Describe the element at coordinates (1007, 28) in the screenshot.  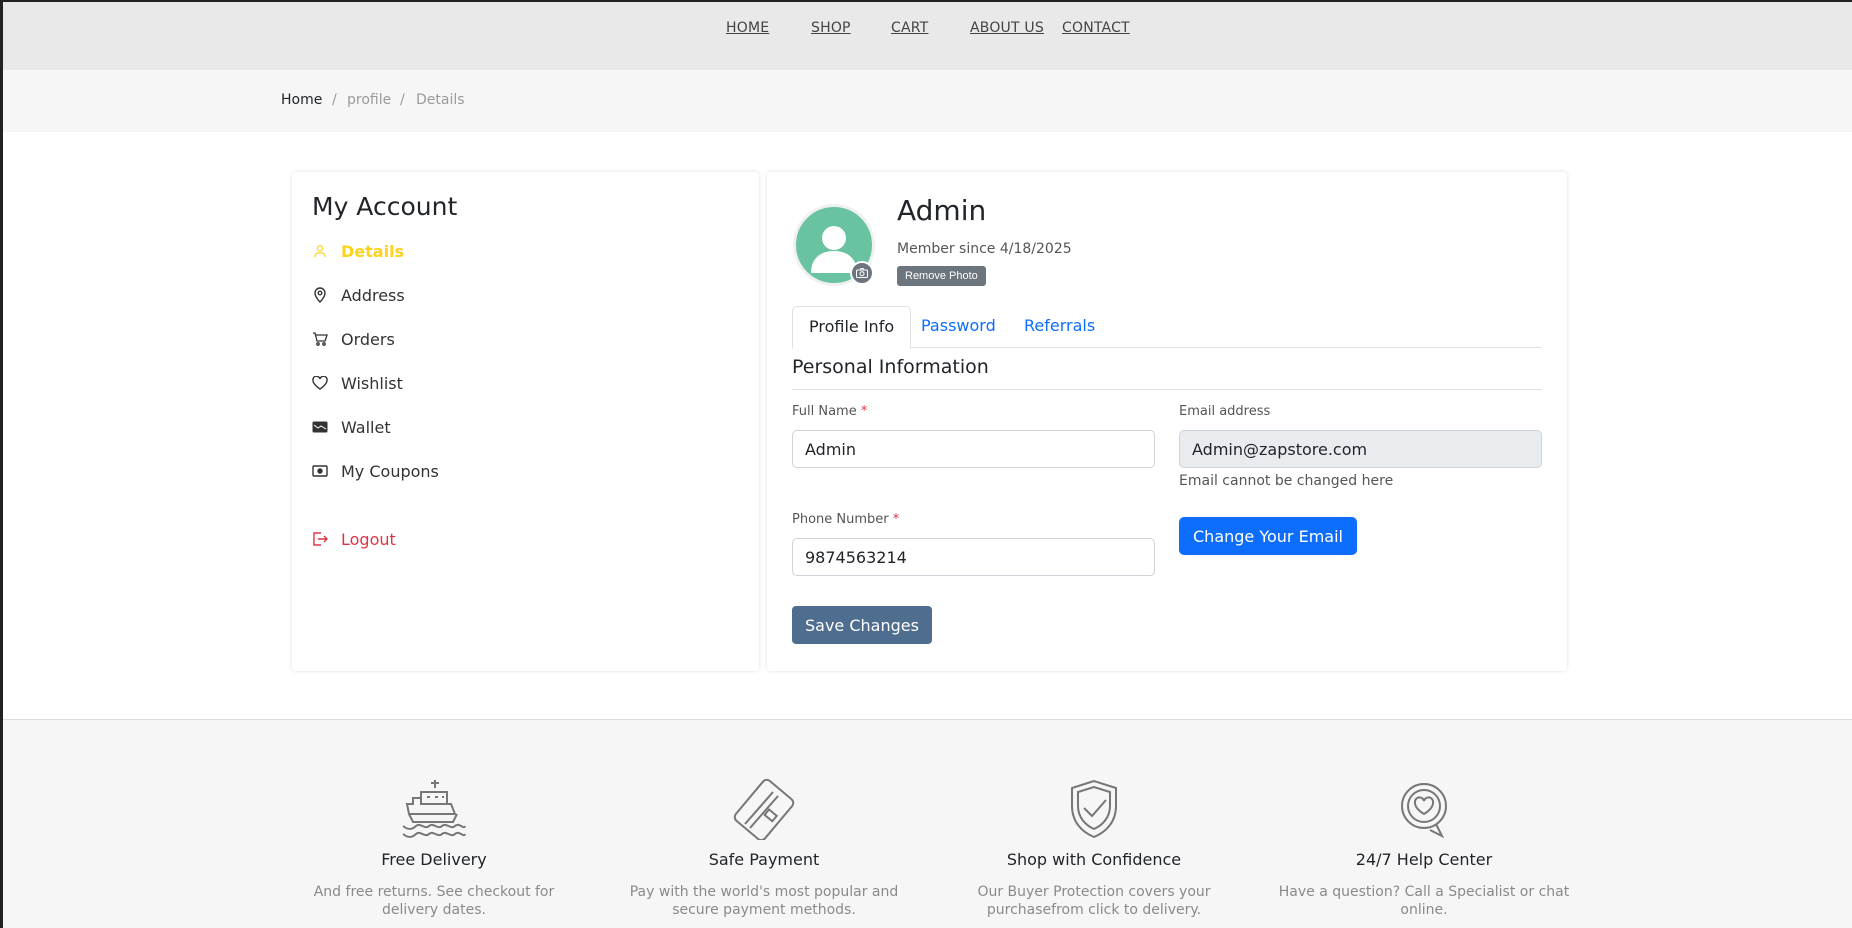
I see `nav-about-link: ABOUT US` at that location.